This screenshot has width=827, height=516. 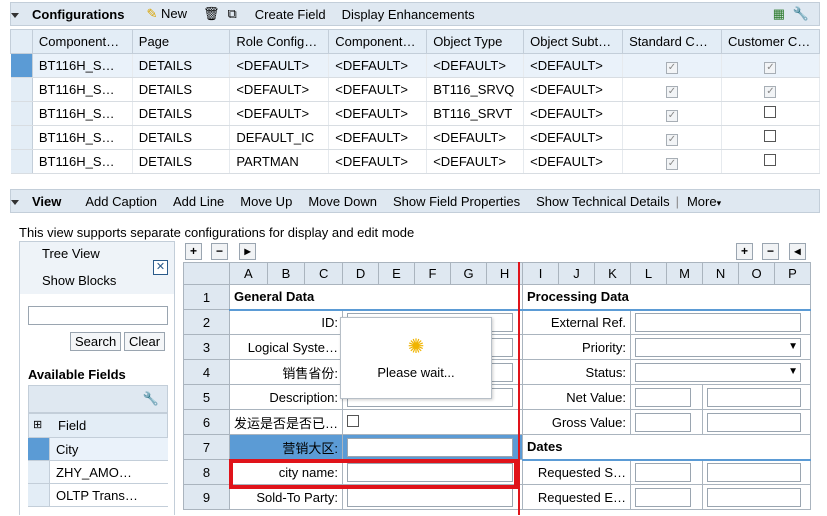 I want to click on grid-row: 1 General Data Processing Data, so click(x=497, y=297).